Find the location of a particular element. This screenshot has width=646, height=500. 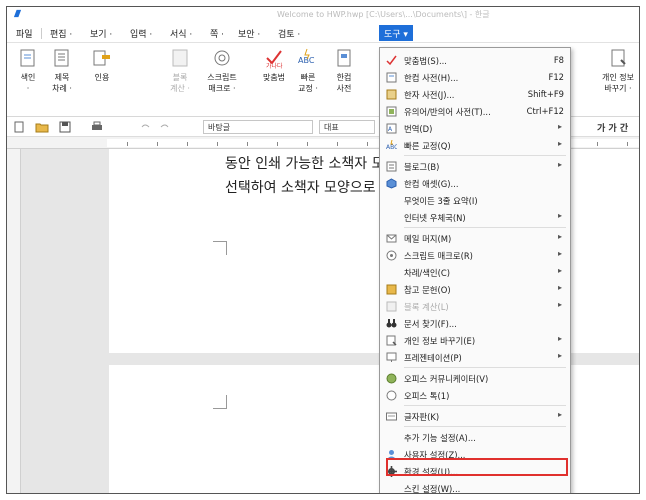

quick-correct-icon: ABC is located at coordinates (391, 145).